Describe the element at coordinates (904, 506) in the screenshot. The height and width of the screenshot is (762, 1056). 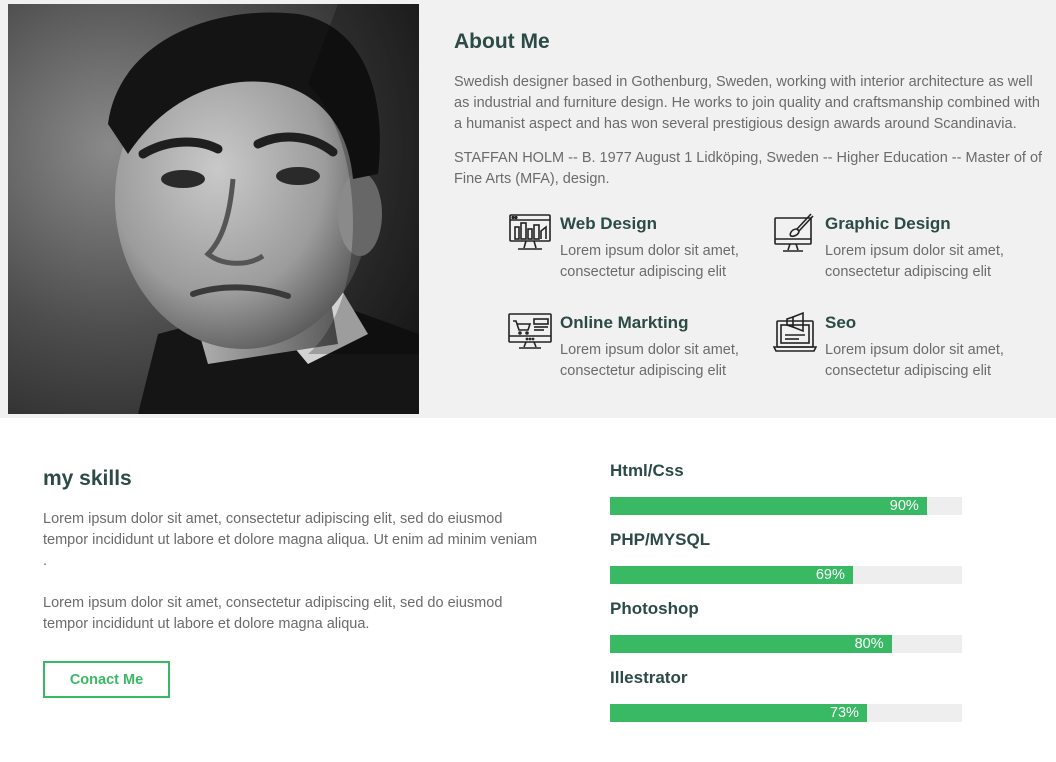
I see `progress-percent: 90%` at that location.